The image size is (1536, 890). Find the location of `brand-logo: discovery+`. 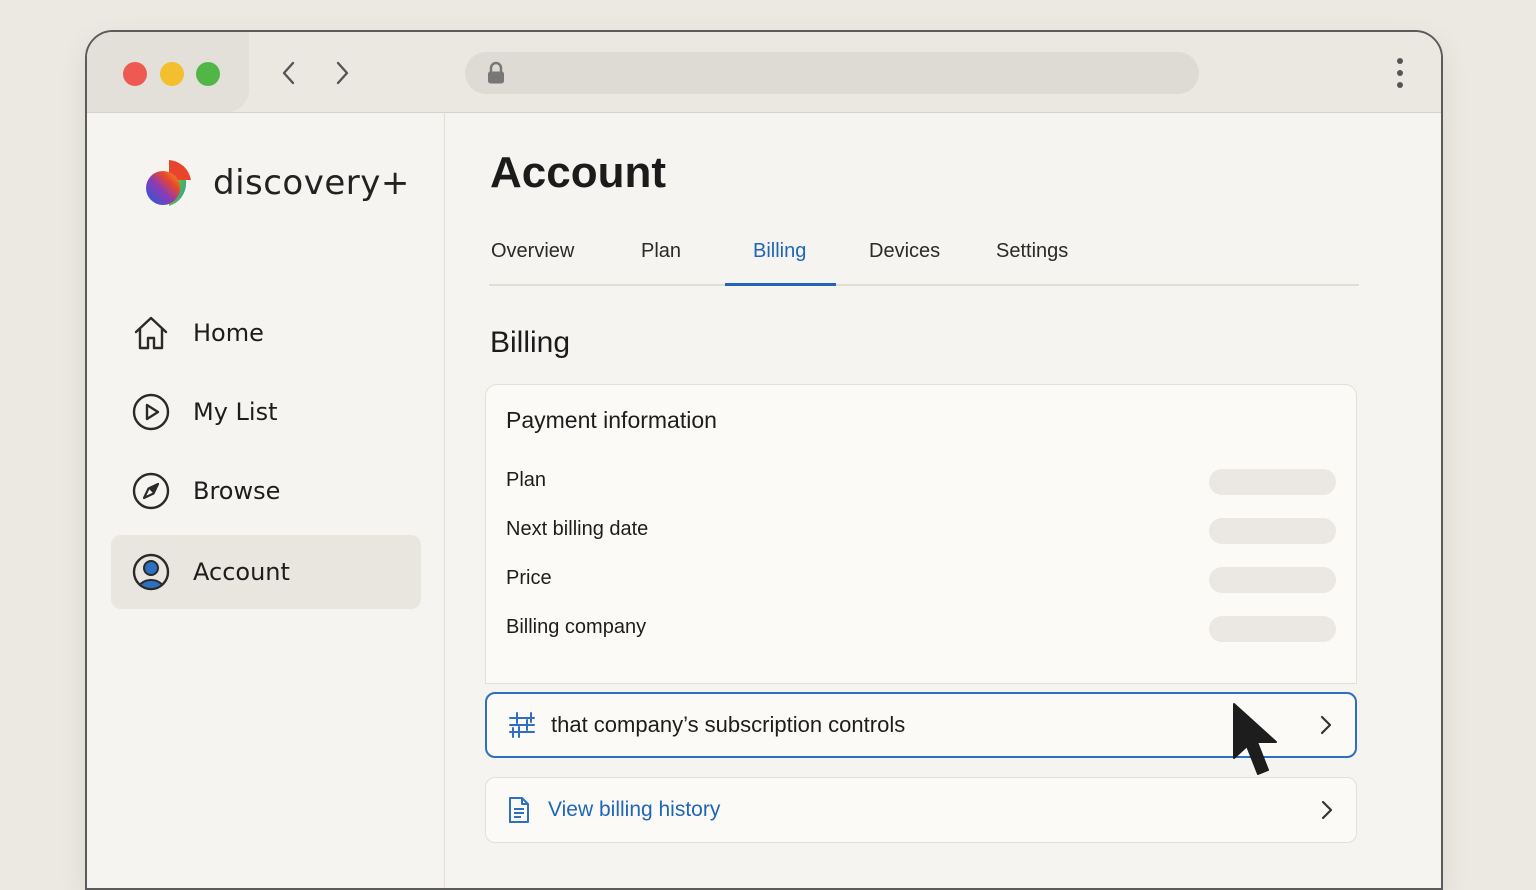

brand-logo: discovery+ is located at coordinates (277, 183).